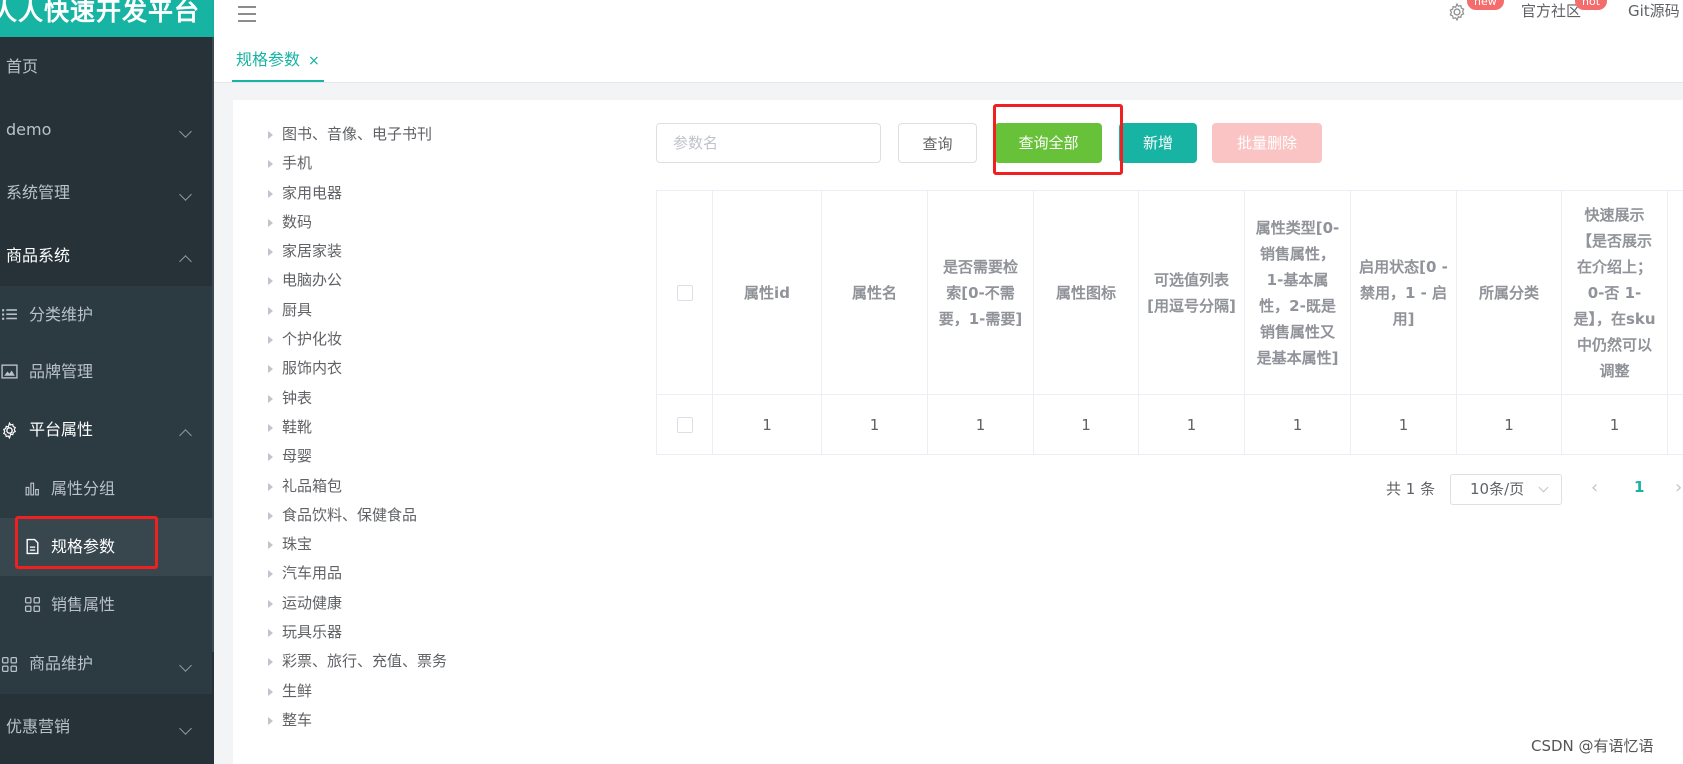 The width and height of the screenshot is (1683, 764). I want to click on header-attr-icon: 属性图标, so click(1086, 292).